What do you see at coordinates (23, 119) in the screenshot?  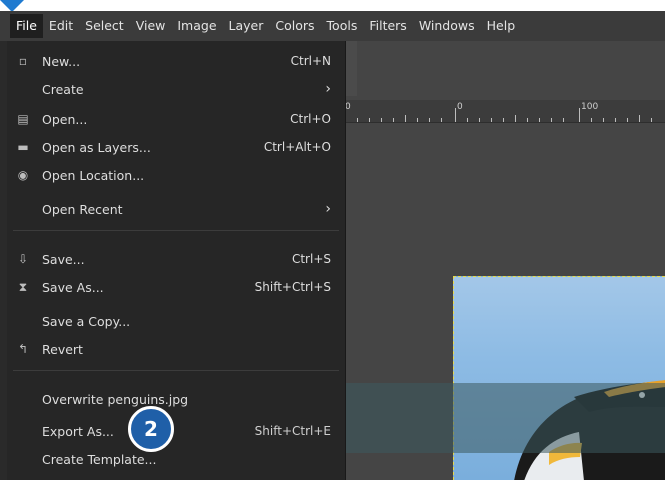 I see `open-icon: ▤` at bounding box center [23, 119].